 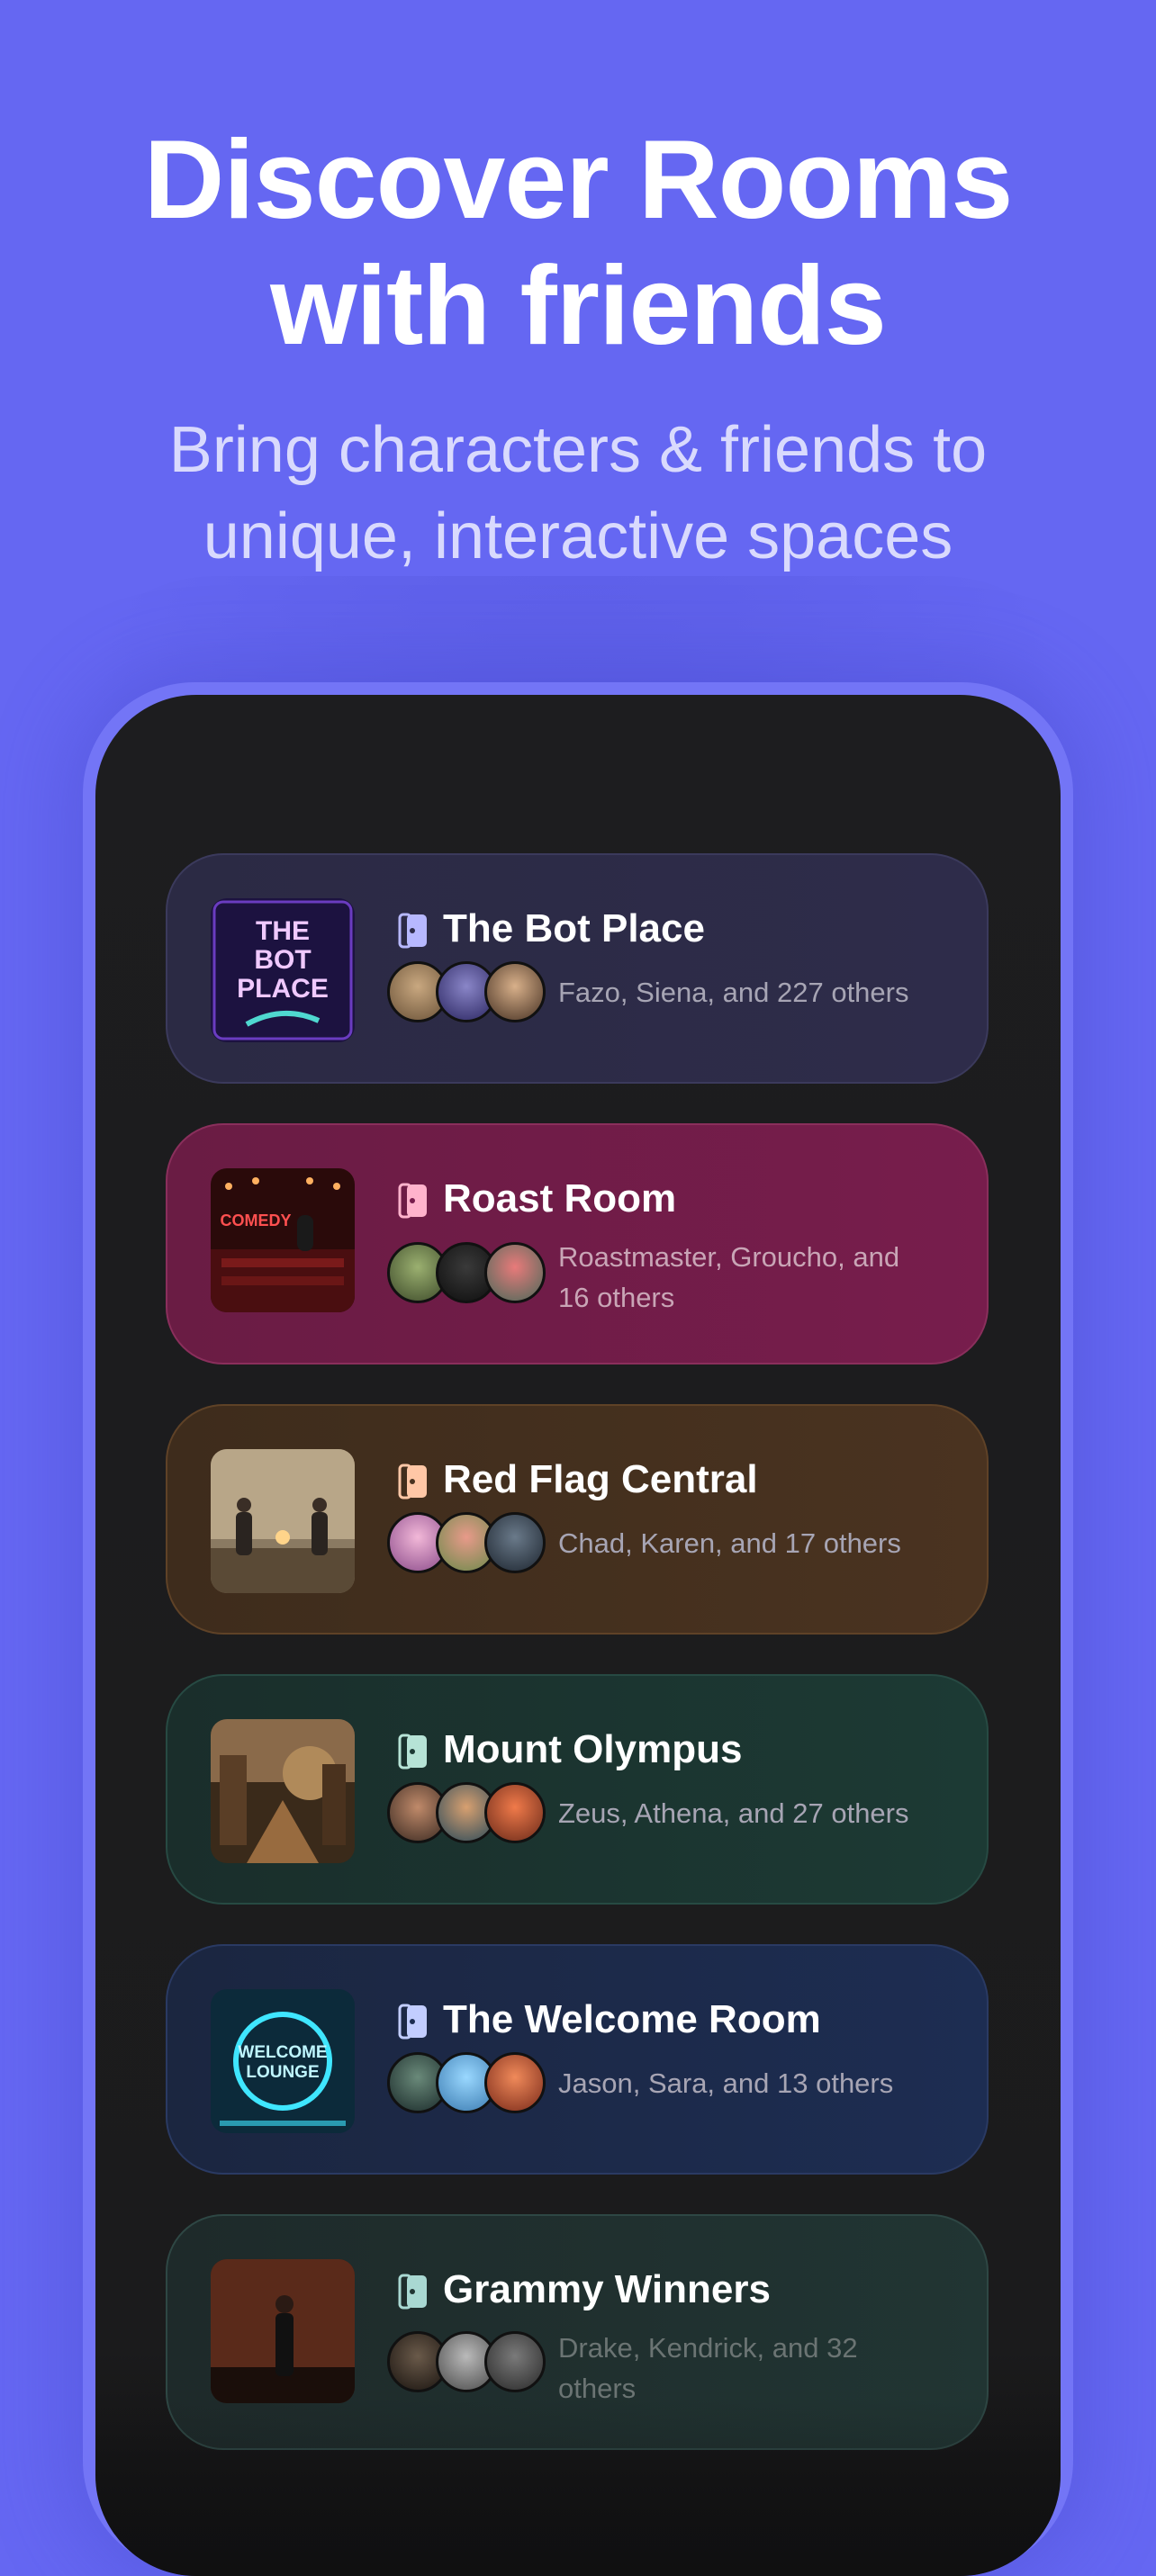 What do you see at coordinates (600, 1479) in the screenshot?
I see `room-title: Red Flag Central` at bounding box center [600, 1479].